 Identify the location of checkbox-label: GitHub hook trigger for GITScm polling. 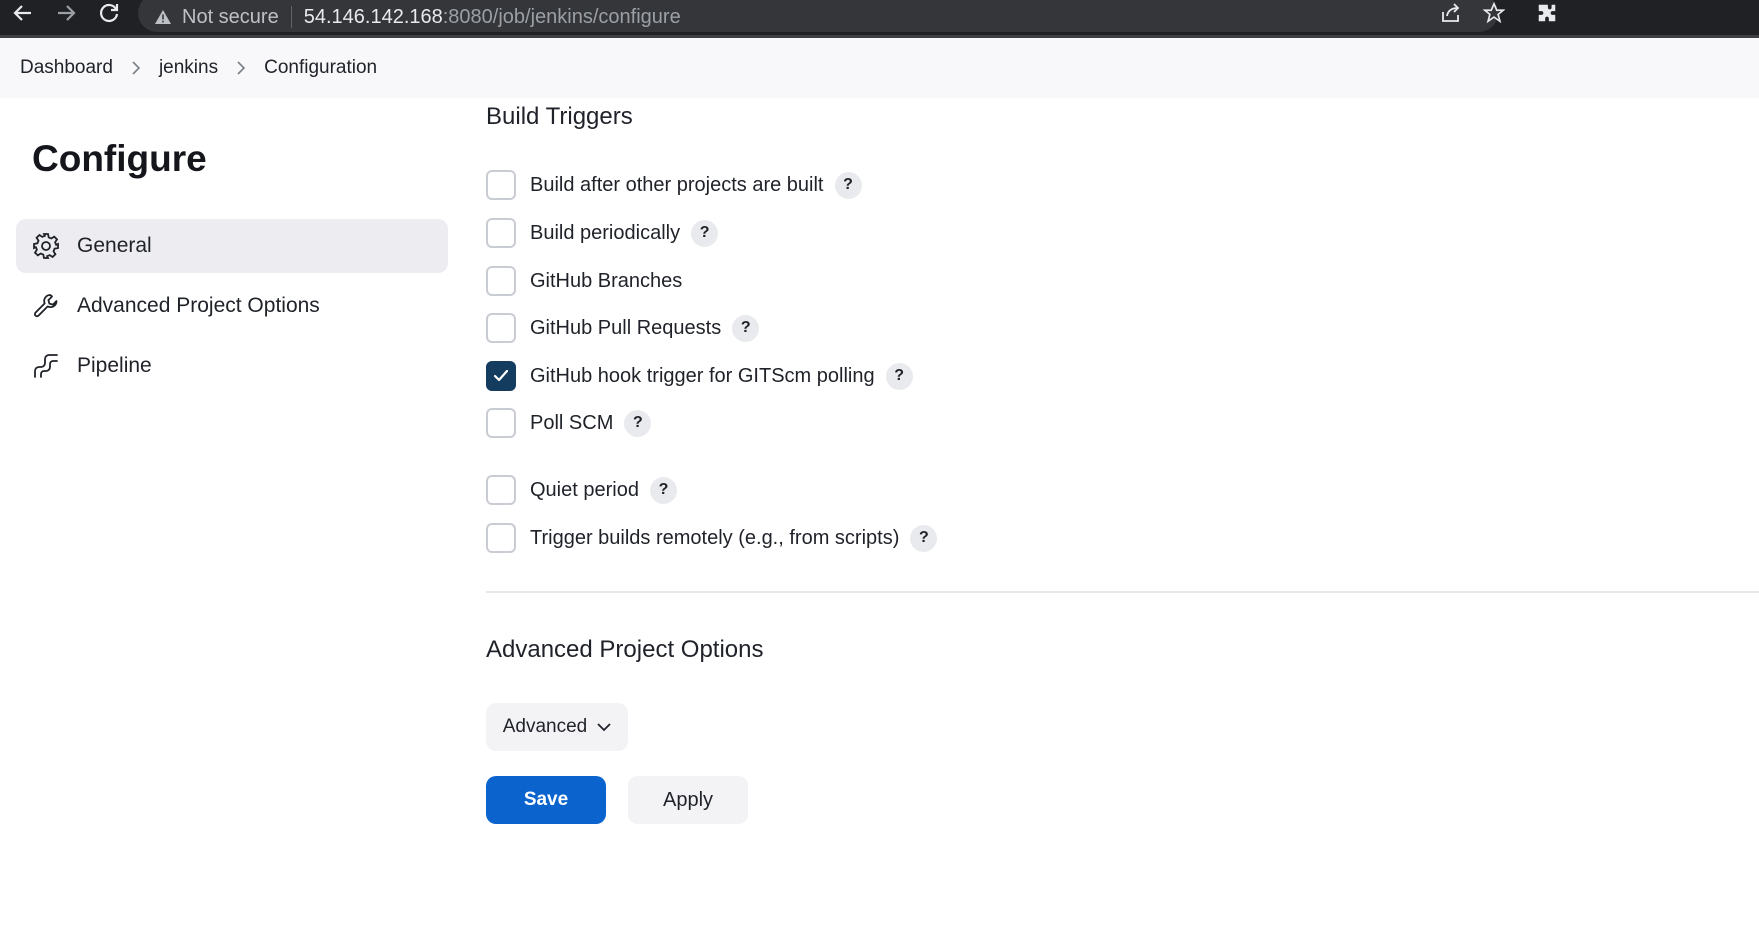
(702, 376).